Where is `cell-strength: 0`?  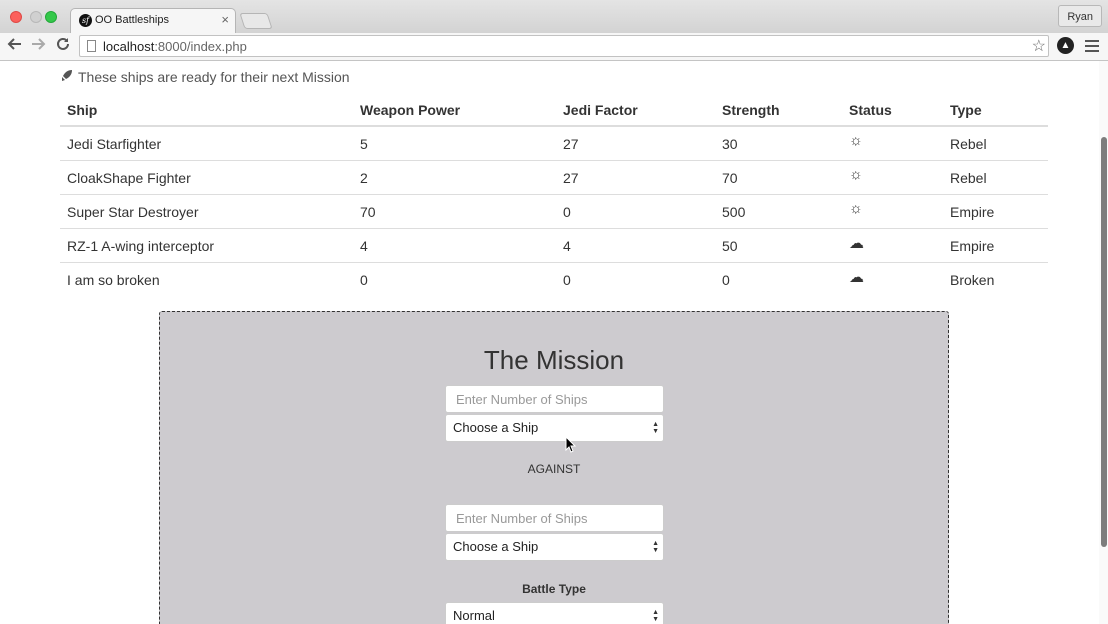 cell-strength: 0 is located at coordinates (726, 279).